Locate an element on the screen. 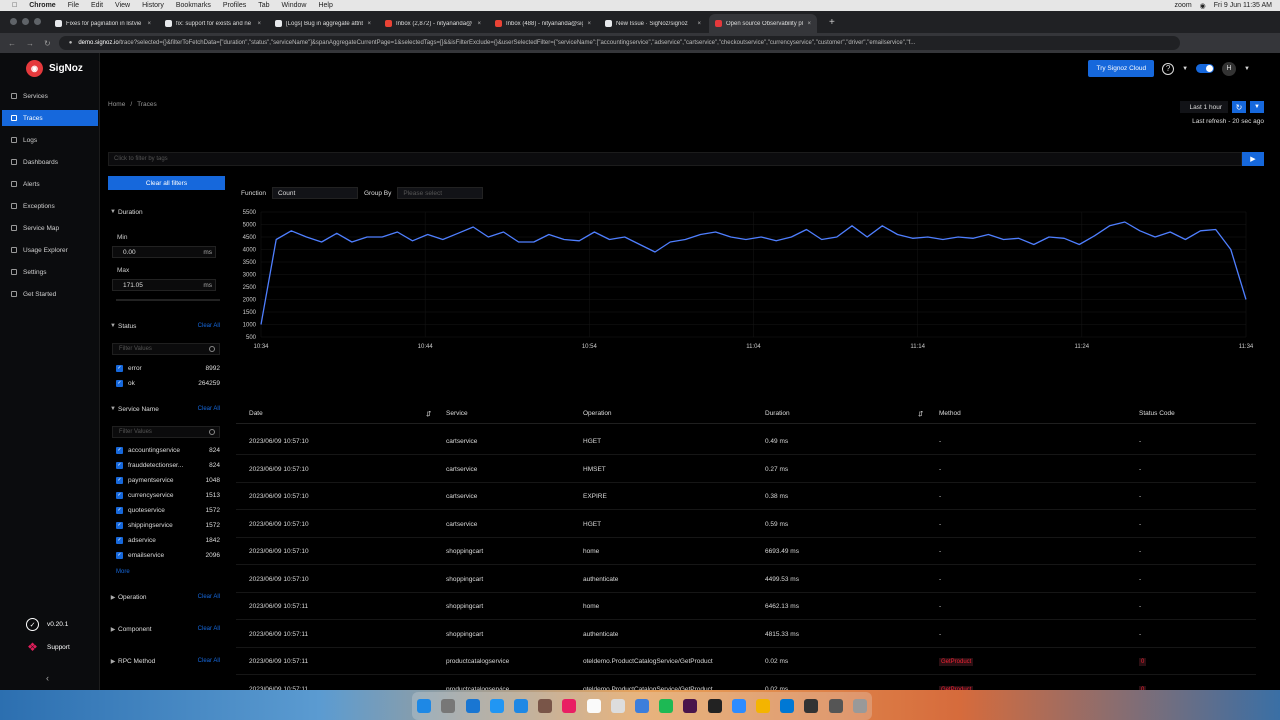 Image resolution: width=1280 pixels, height=720 pixels. reload-icon: ↻ is located at coordinates (47, 43).